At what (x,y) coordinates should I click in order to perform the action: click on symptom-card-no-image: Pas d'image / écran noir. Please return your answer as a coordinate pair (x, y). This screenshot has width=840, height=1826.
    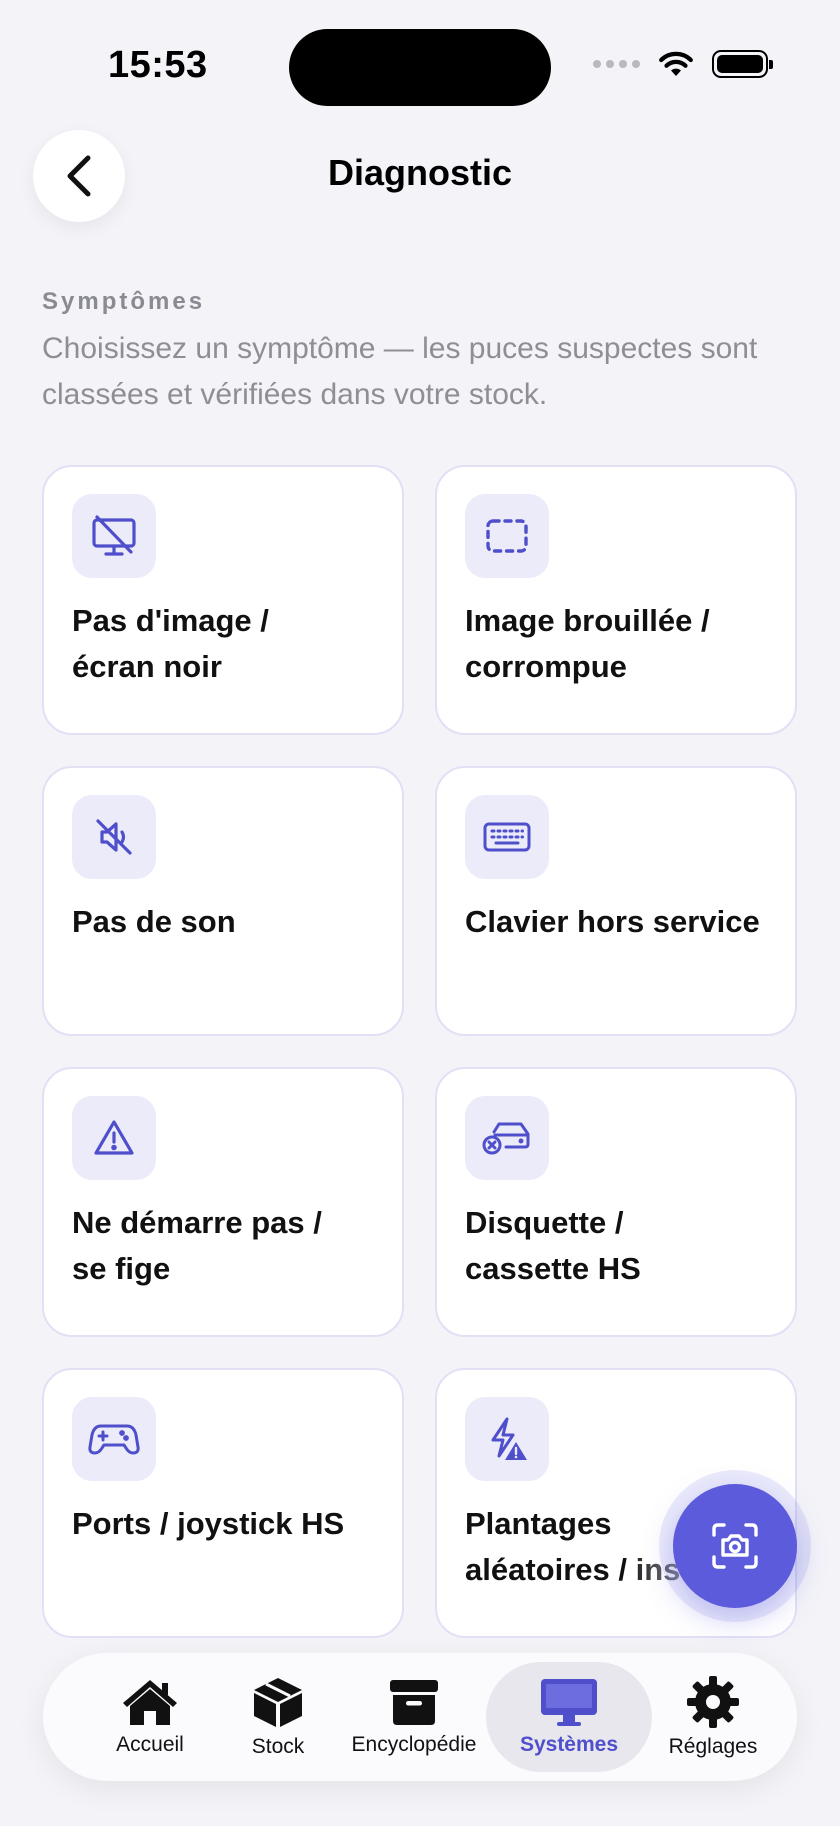
    Looking at the image, I should click on (223, 600).